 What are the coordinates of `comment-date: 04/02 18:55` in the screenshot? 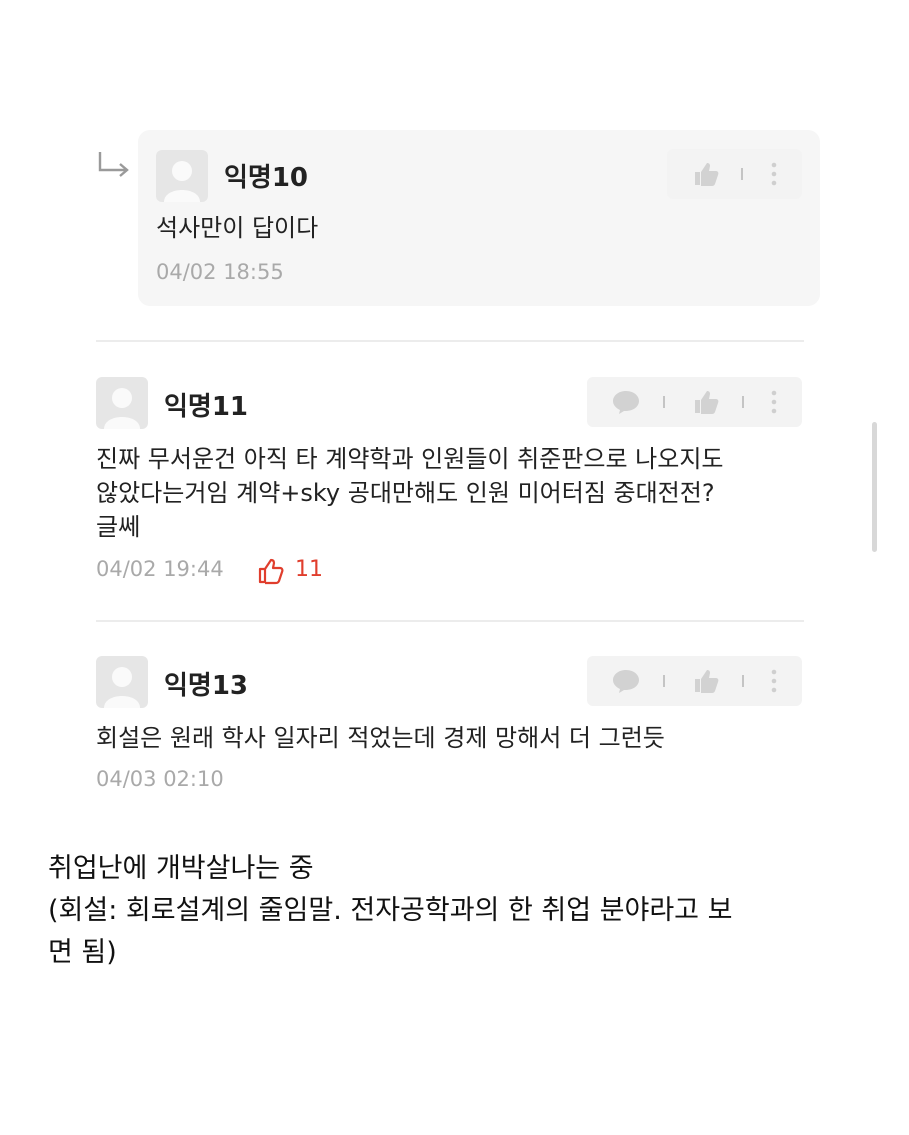 It's located at (220, 272).